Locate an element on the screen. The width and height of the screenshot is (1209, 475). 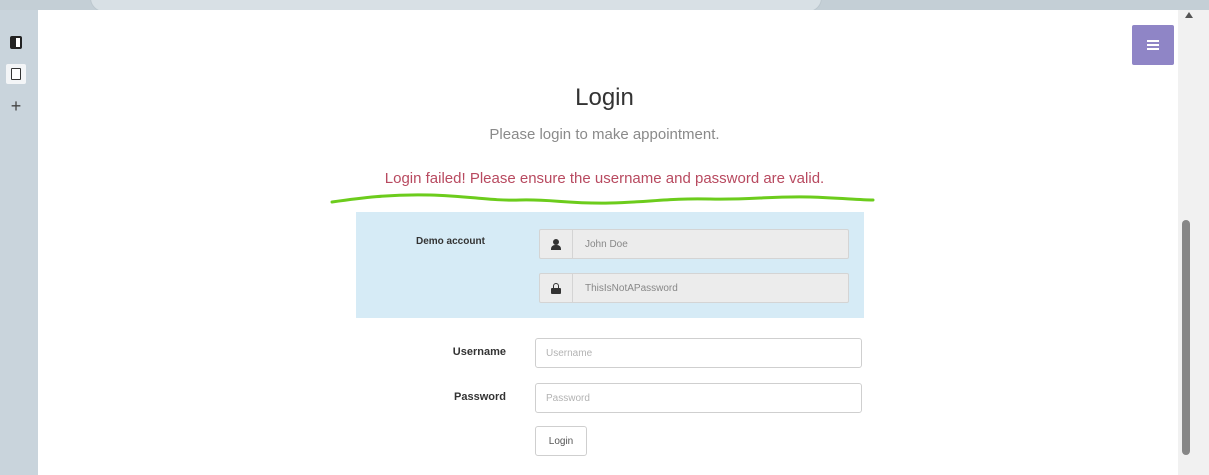
demo-account-label: Demo account is located at coordinates (450, 241).